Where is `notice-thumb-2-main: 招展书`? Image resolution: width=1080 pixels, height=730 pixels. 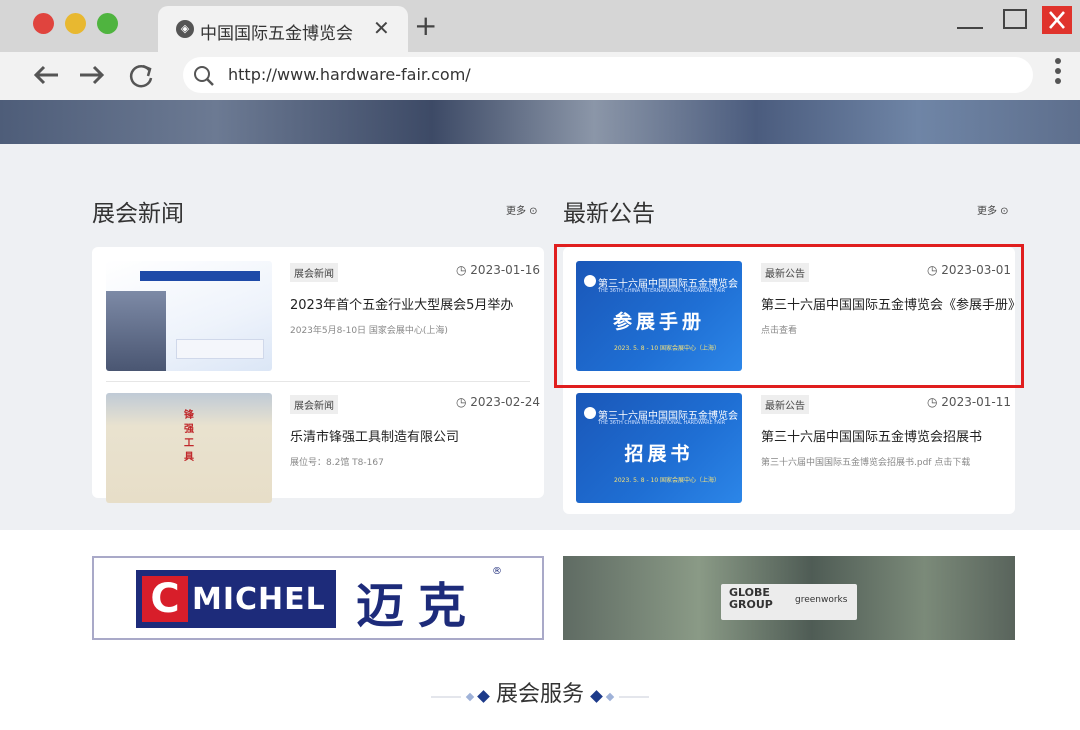
notice-thumb-2-main: 招展书 is located at coordinates (659, 454).